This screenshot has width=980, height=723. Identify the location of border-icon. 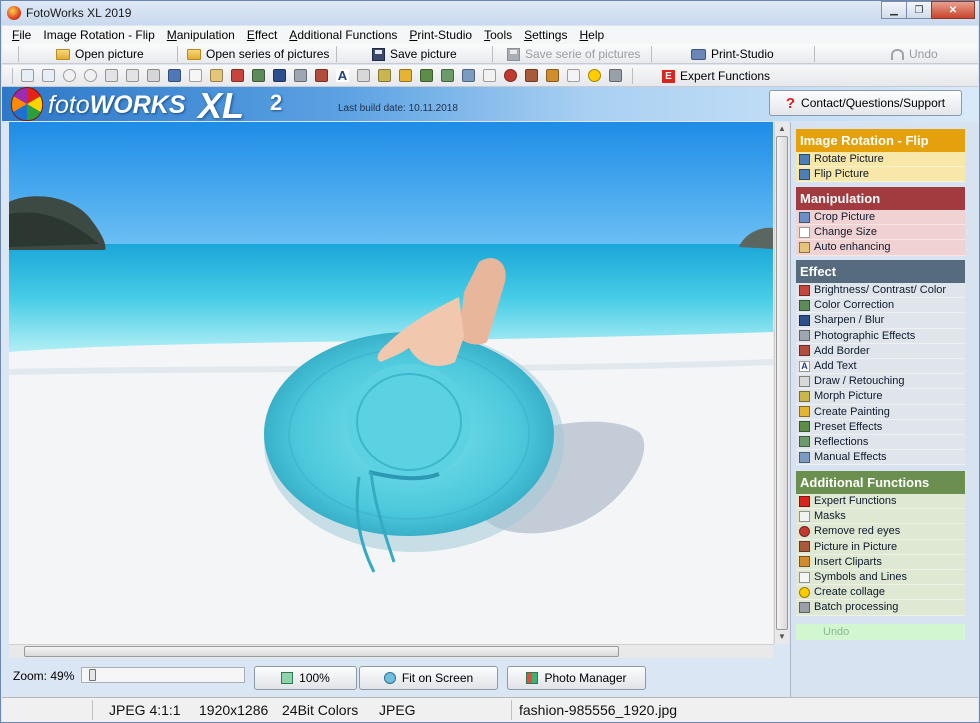
(321, 75).